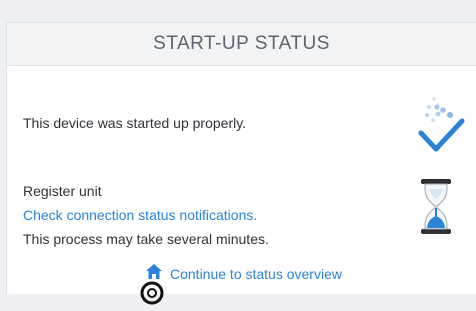 This screenshot has height=311, width=476. What do you see at coordinates (62, 191) in the screenshot?
I see `register-unit-label: Register unit` at bounding box center [62, 191].